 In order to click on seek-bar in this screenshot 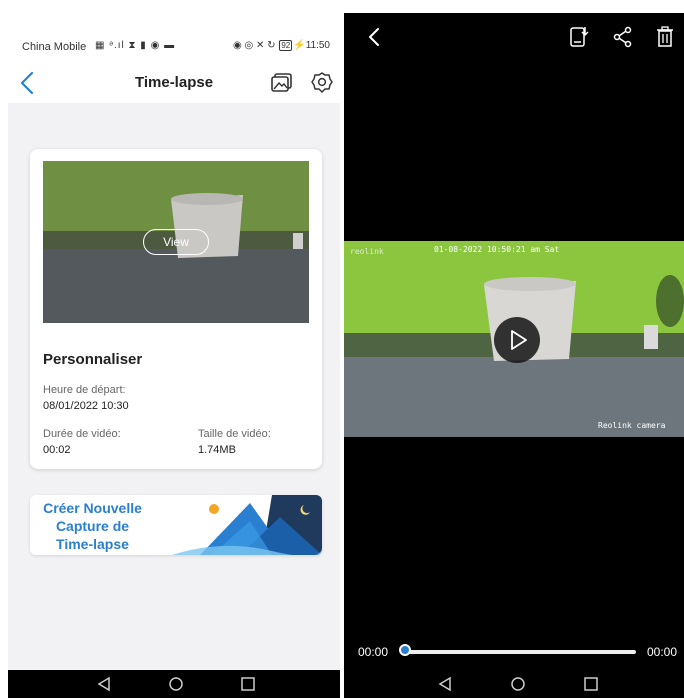, I will do `click(521, 652)`.